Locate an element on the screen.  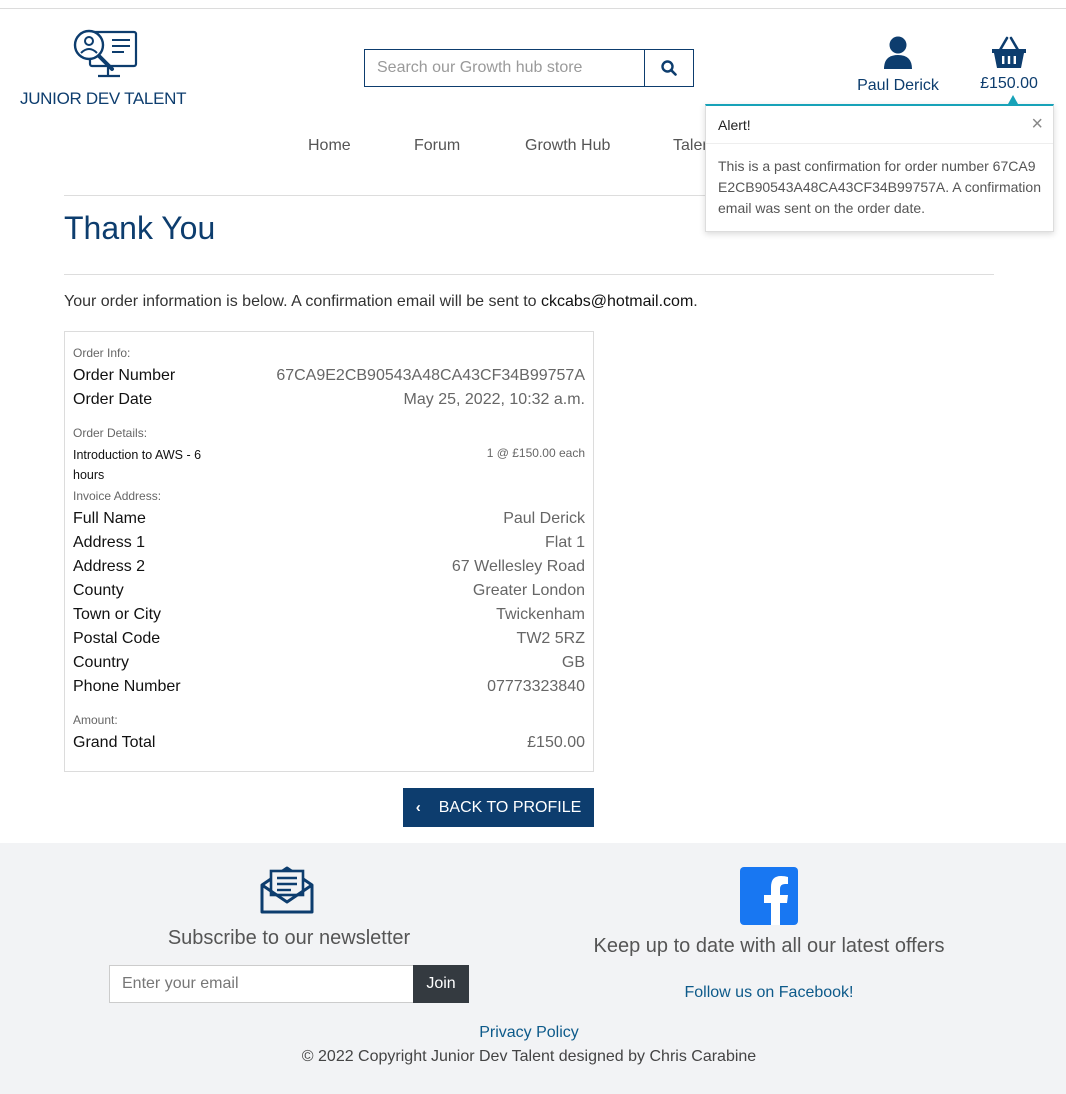
toast-header: Alert! × is located at coordinates (879, 125).